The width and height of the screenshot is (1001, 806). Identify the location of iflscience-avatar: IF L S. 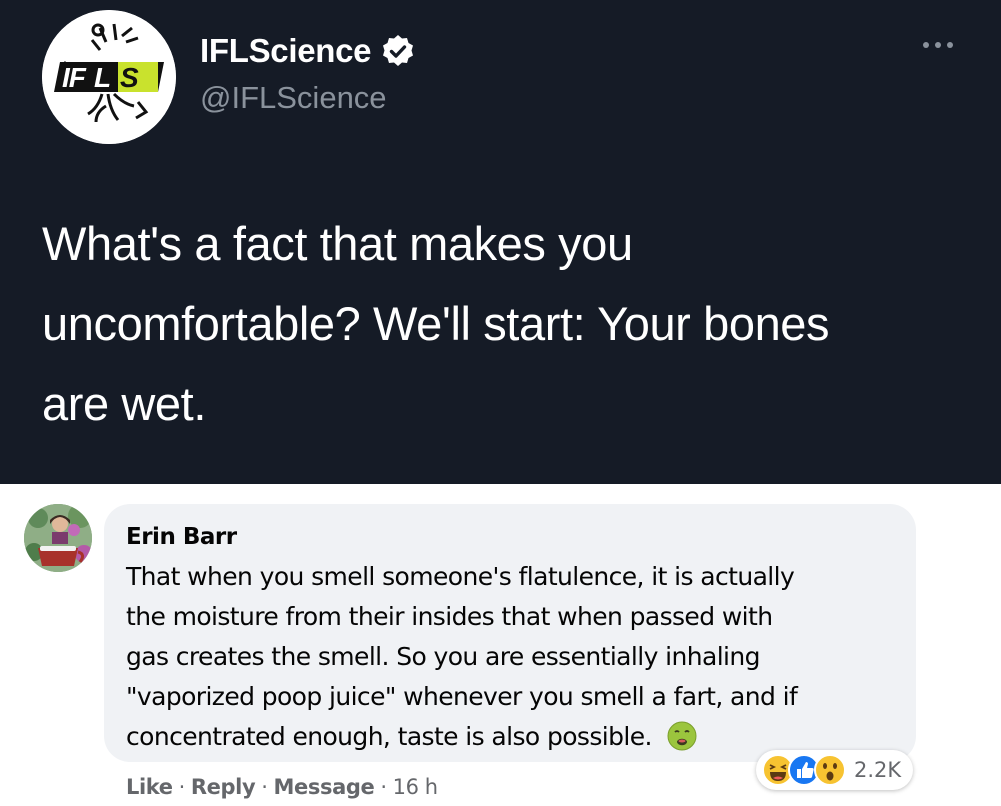
(109, 77).